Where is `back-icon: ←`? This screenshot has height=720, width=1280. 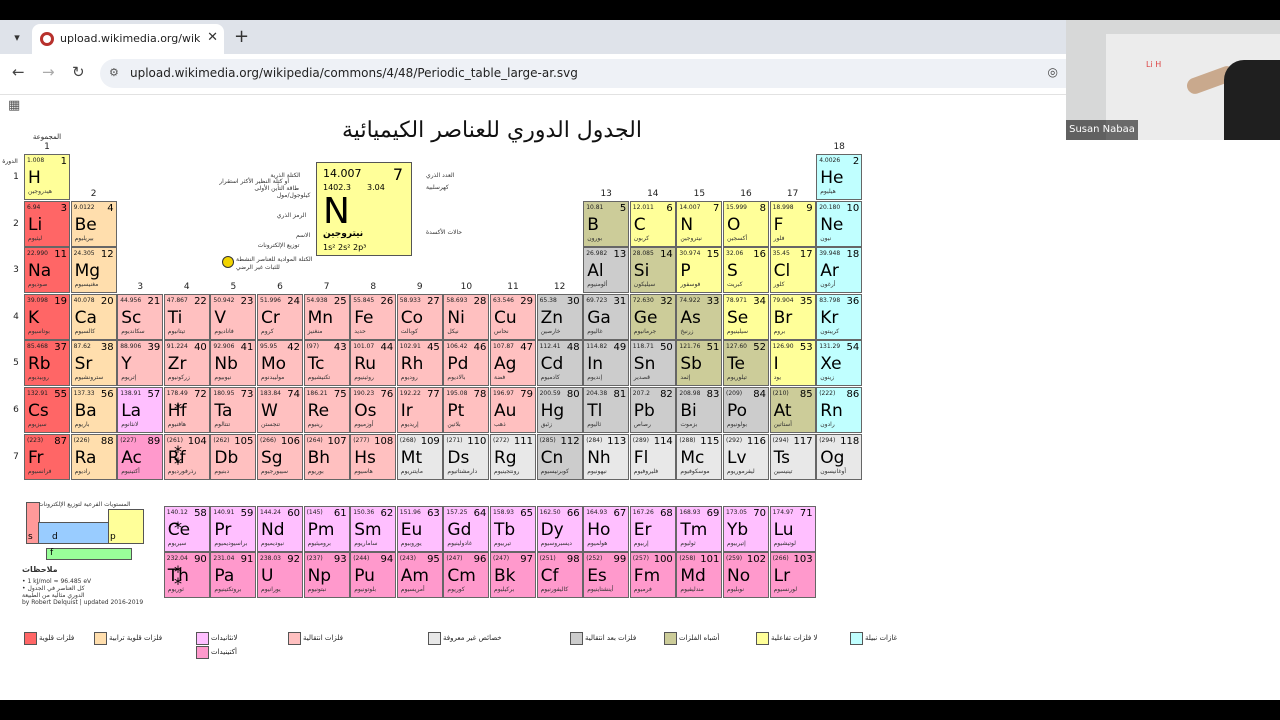
back-icon: ← is located at coordinates (18, 72).